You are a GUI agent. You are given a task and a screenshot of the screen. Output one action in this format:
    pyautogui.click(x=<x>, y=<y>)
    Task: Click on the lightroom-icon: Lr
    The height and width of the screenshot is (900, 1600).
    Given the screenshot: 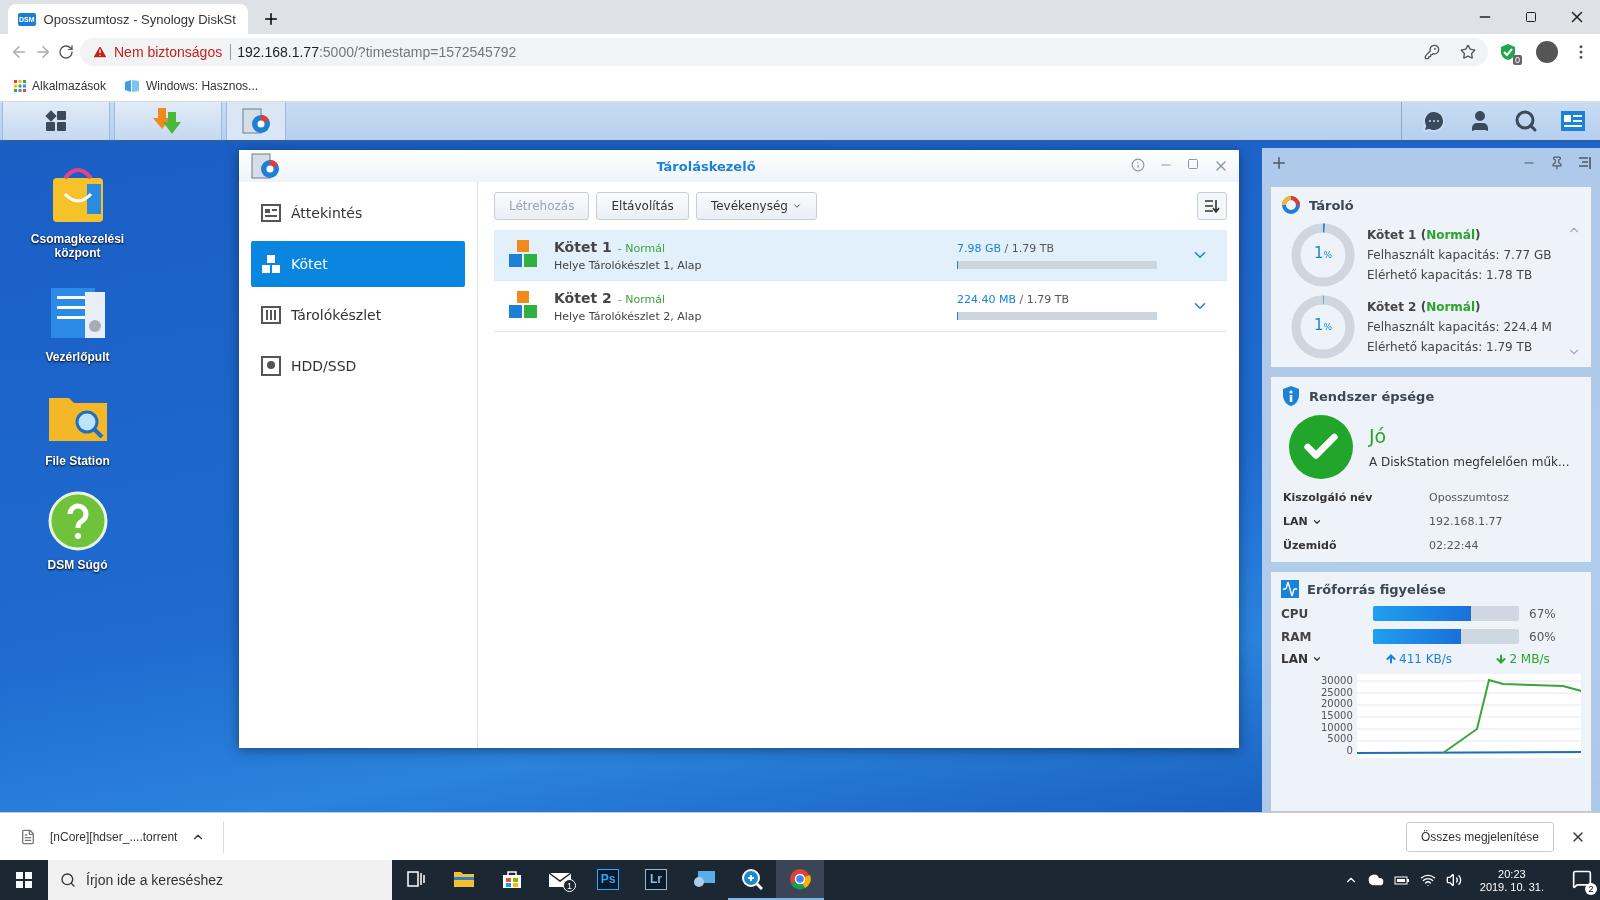 What is the action you would take?
    pyautogui.click(x=656, y=879)
    